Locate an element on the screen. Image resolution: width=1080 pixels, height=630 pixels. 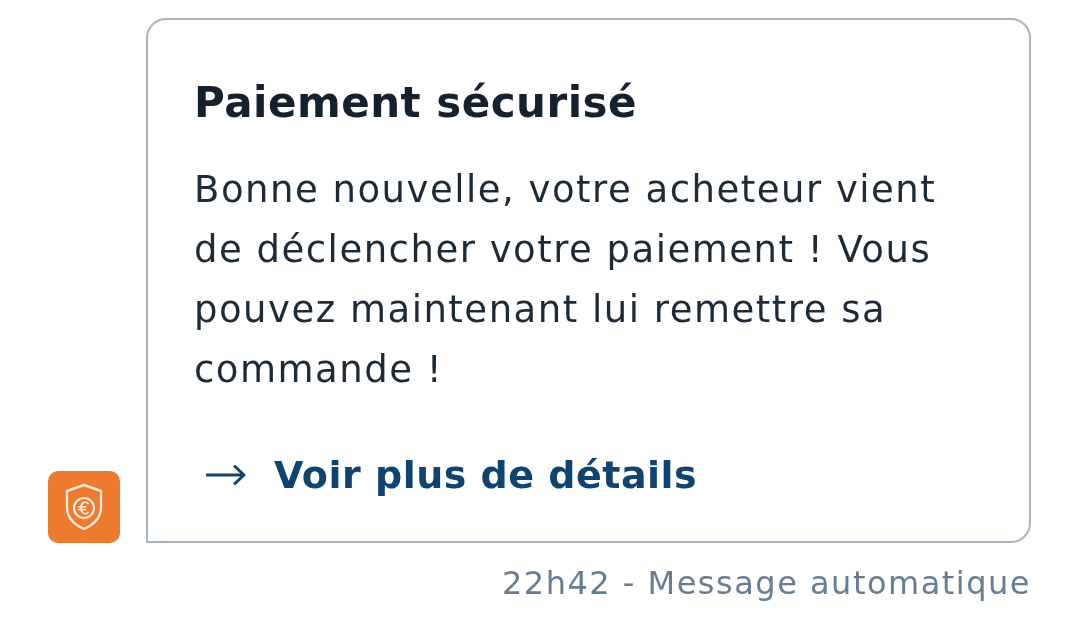
arrow-right-icon is located at coordinates (226, 475).